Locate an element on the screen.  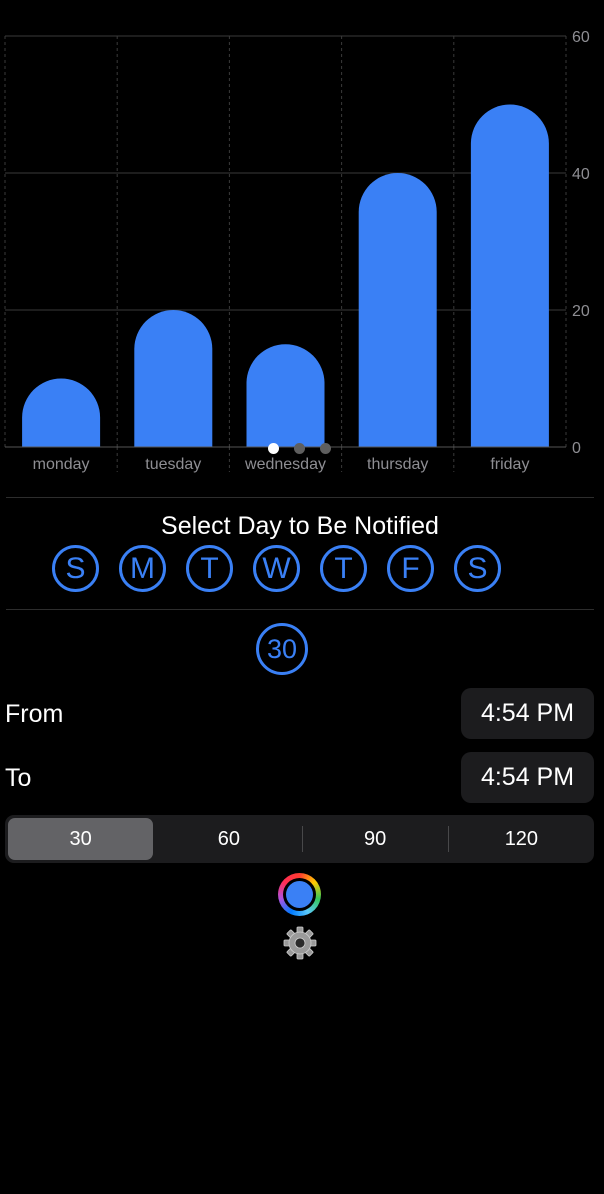
segment-120: 120 is located at coordinates (521, 839).